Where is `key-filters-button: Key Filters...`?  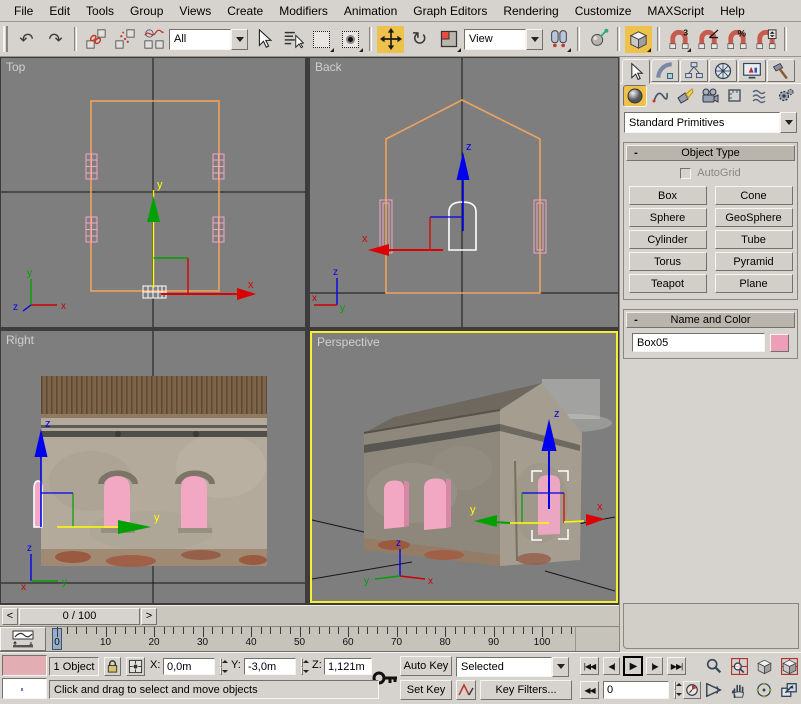 key-filters-button: Key Filters... is located at coordinates (526, 690).